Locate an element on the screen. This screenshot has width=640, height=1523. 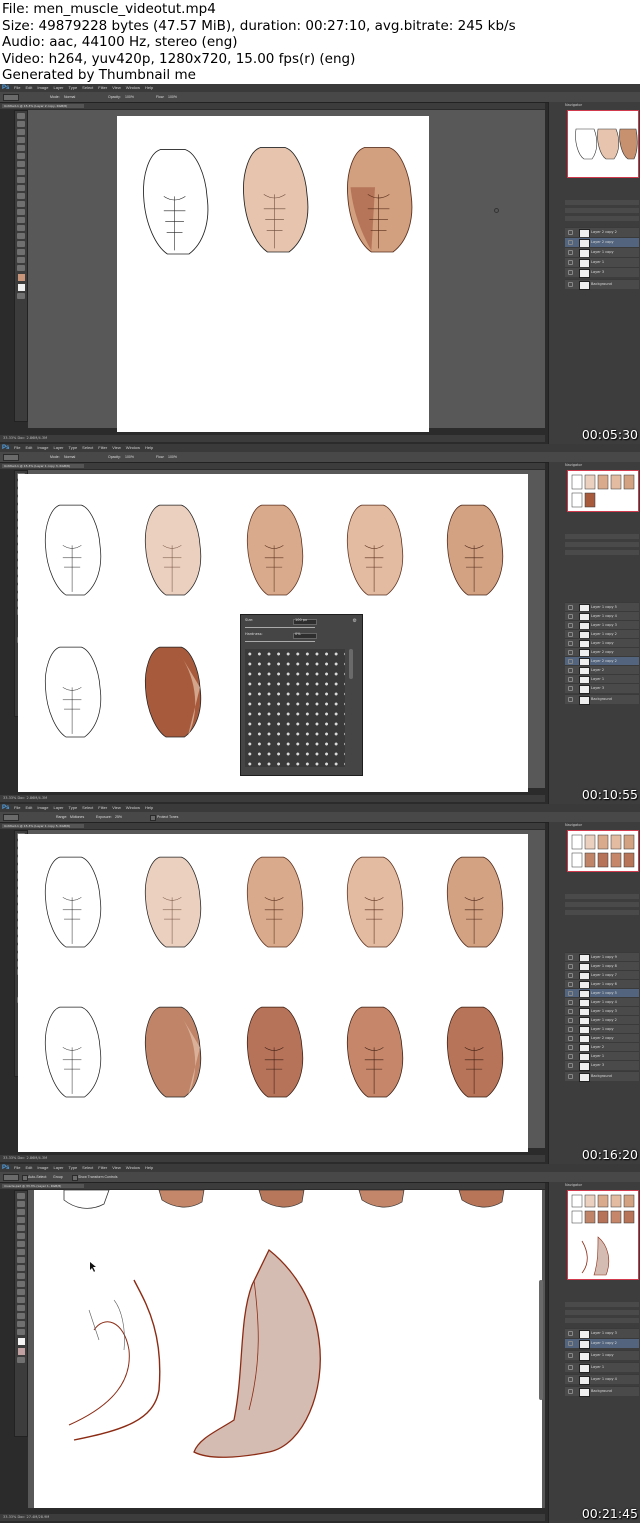
document-tab: muscle.psd @ 33.3% (Layer 1, RGB/8) is located at coordinates (43, 1186).